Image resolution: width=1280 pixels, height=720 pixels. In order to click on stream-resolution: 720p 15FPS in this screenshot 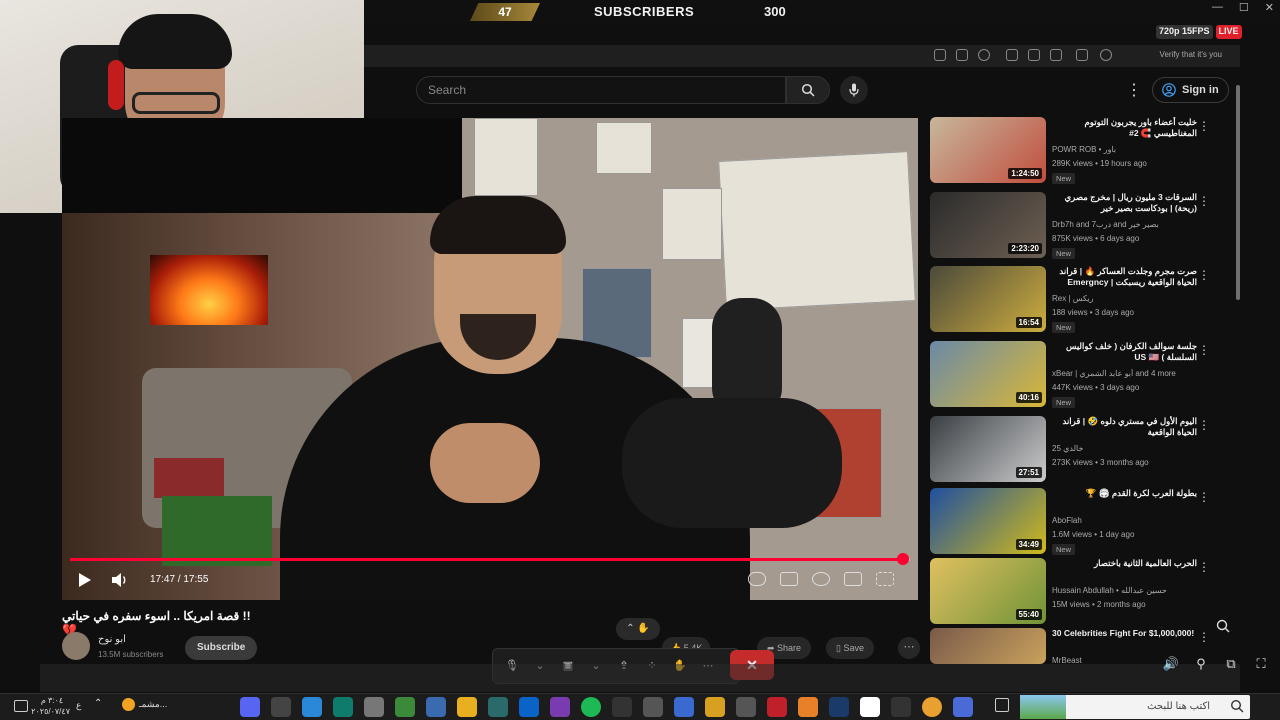, I will do `click(1184, 32)`.